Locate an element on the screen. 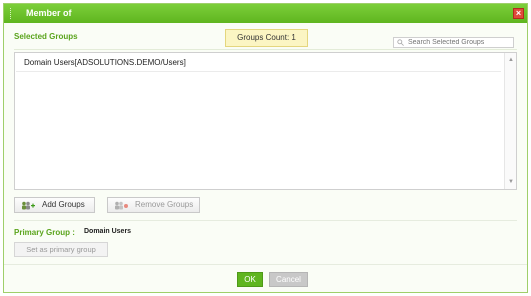 This screenshot has width=531, height=296. ok-button: OK is located at coordinates (250, 279).